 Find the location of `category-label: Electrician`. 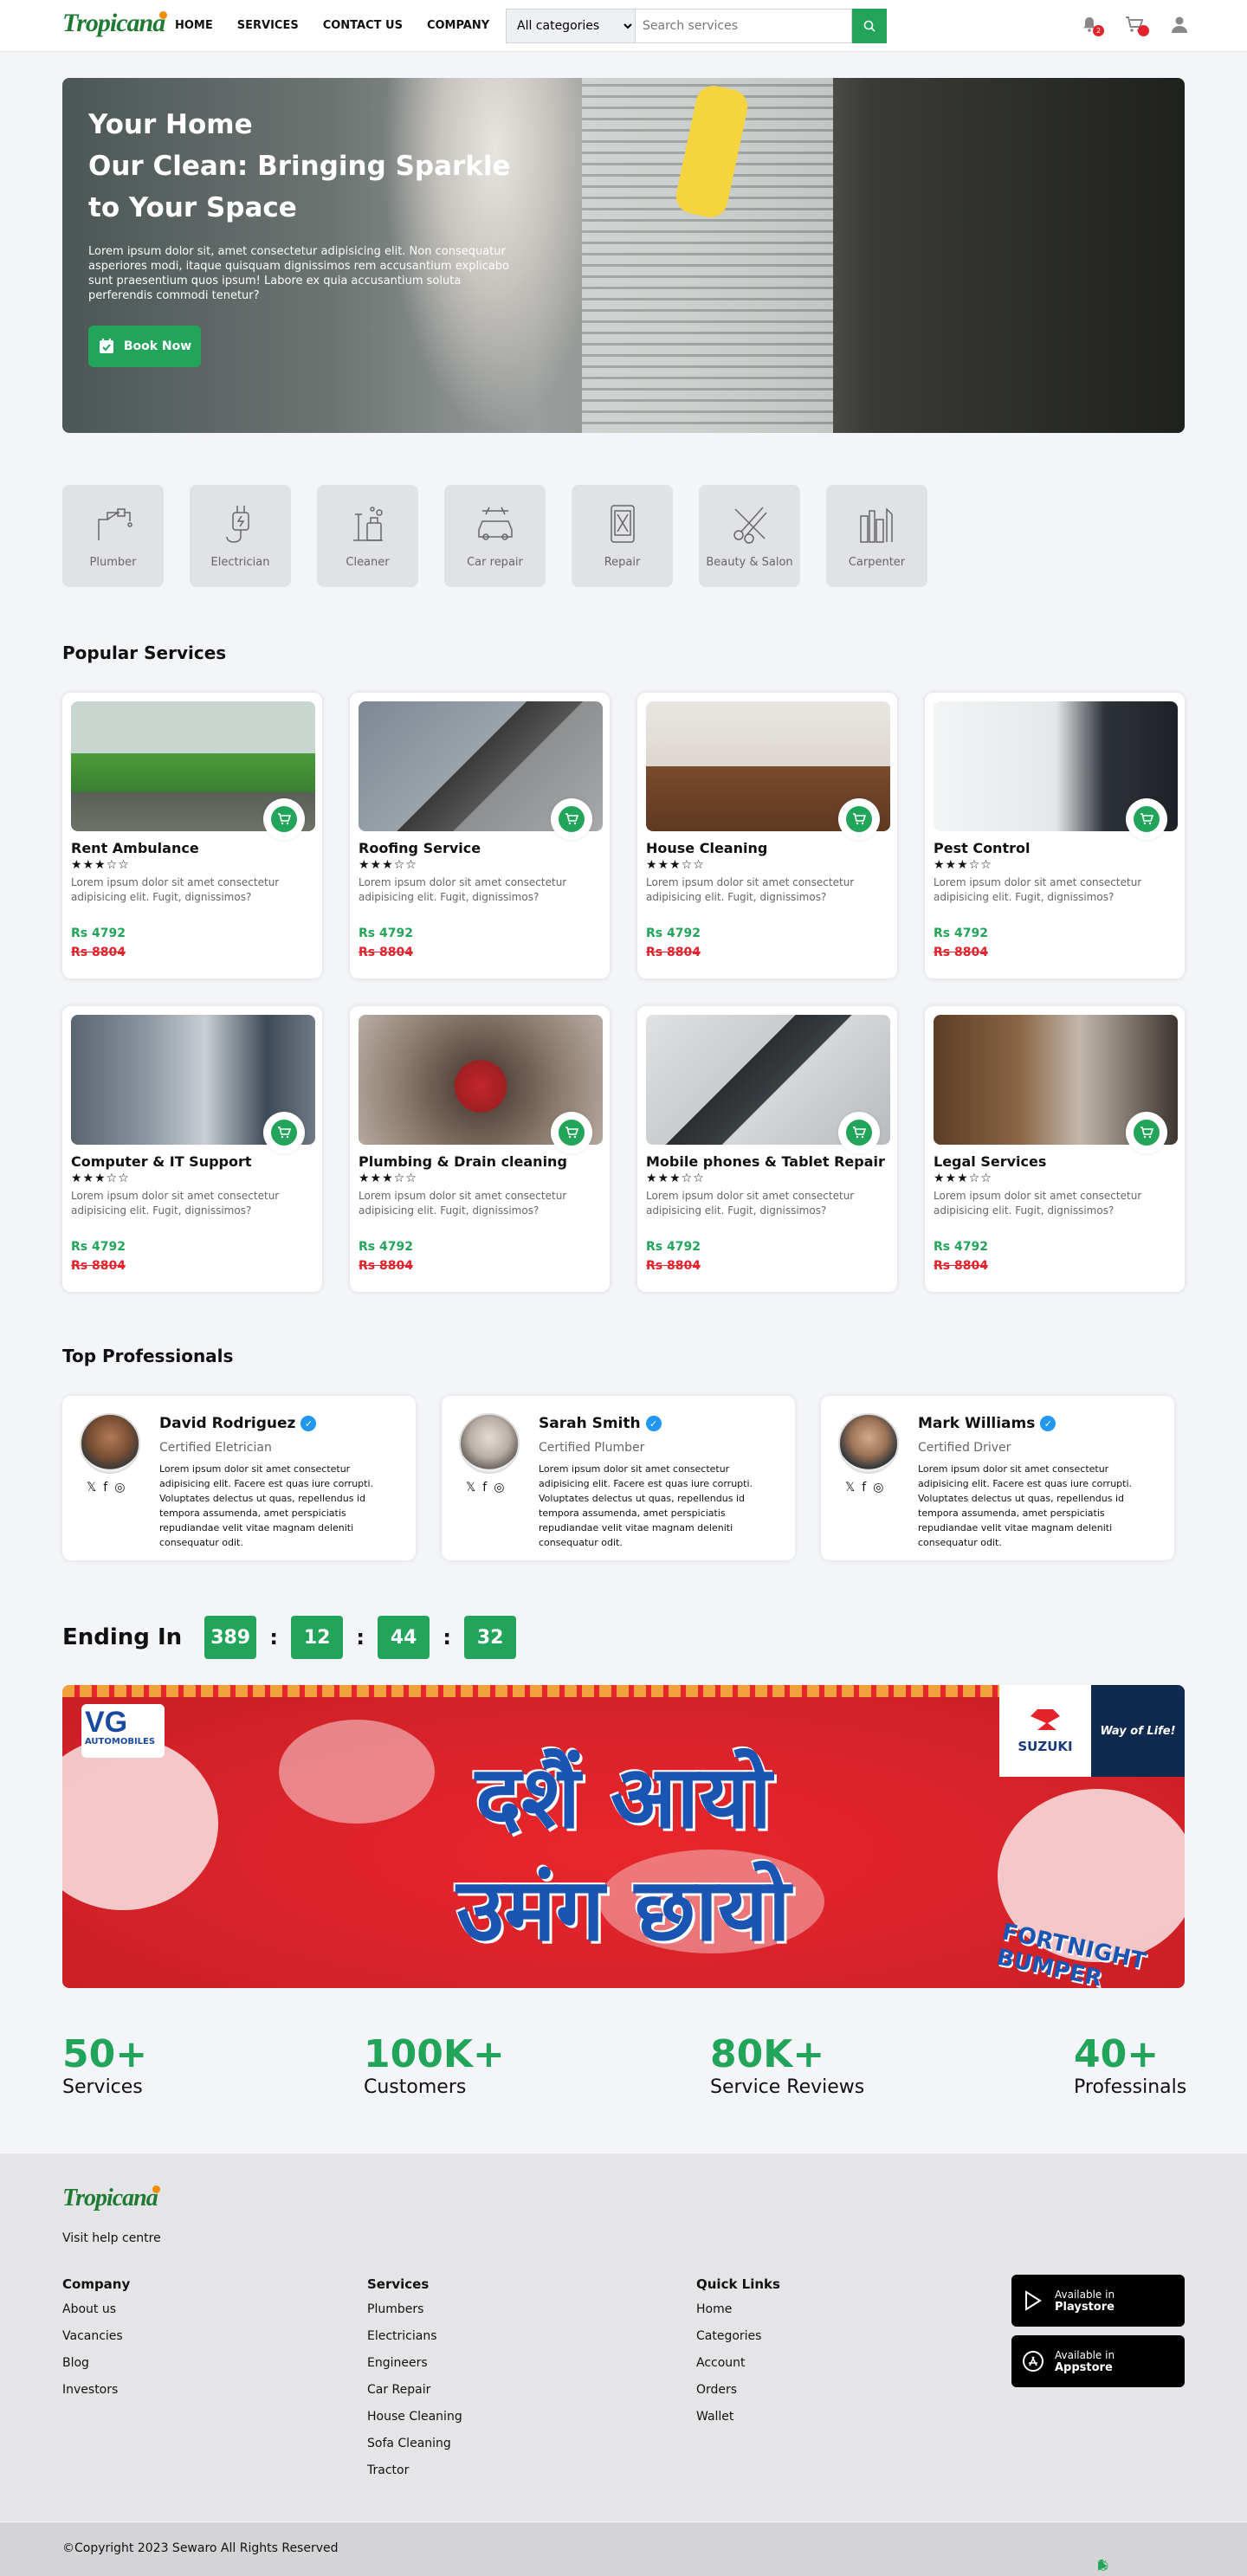

category-label: Electrician is located at coordinates (240, 562).